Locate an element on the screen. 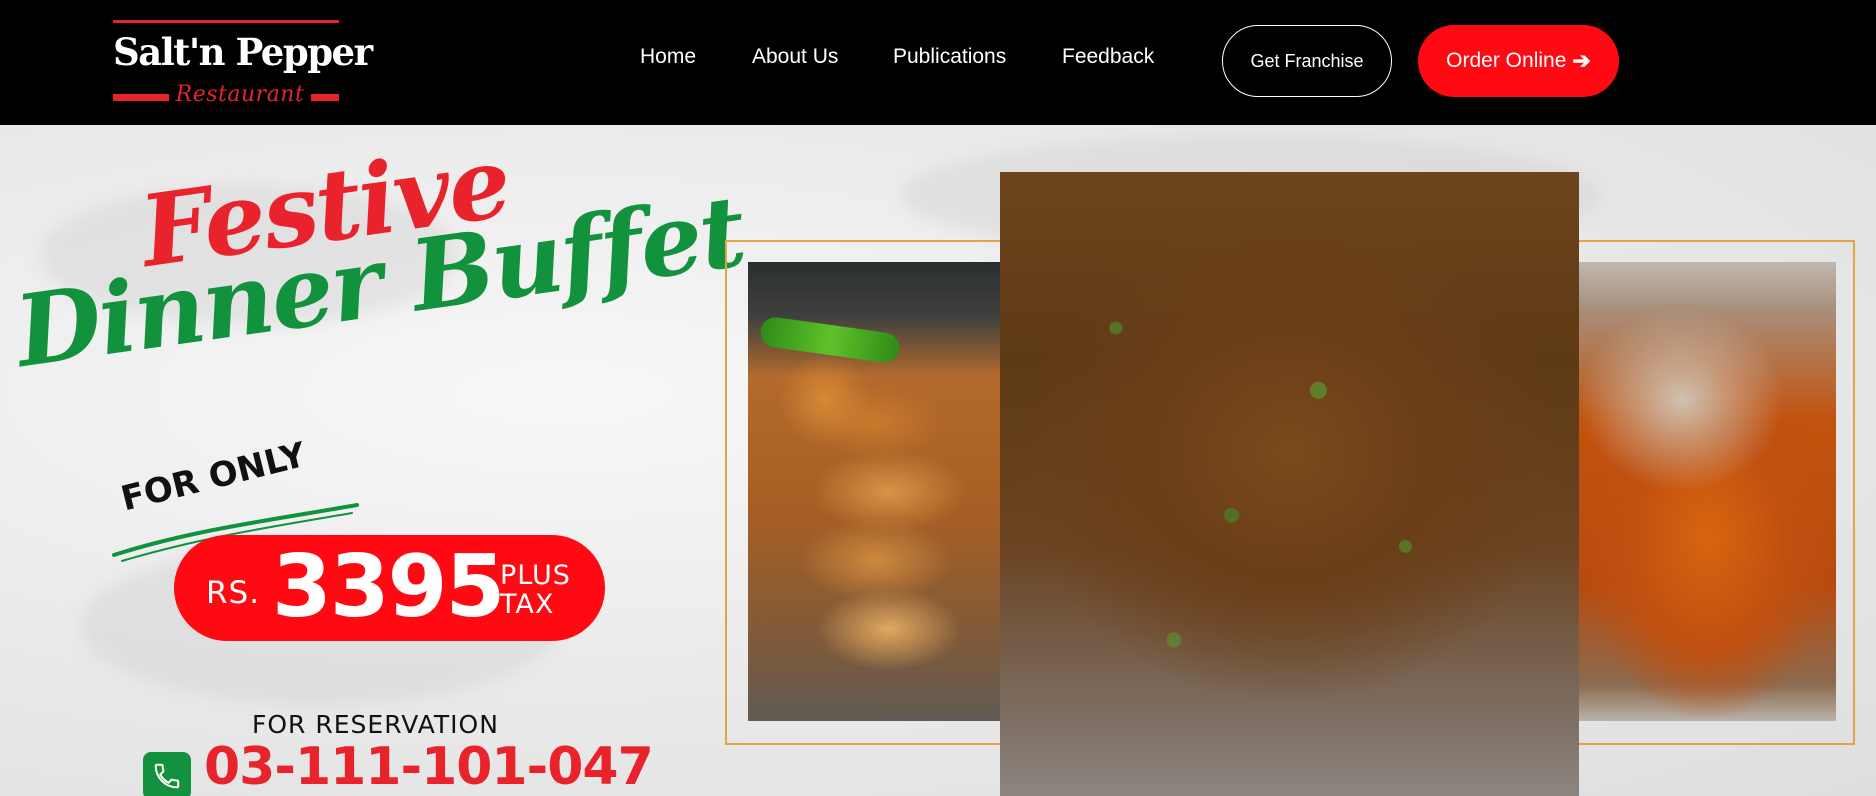 The width and height of the screenshot is (1876, 796). get-franchise-button: Get Franchise is located at coordinates (1307, 61).